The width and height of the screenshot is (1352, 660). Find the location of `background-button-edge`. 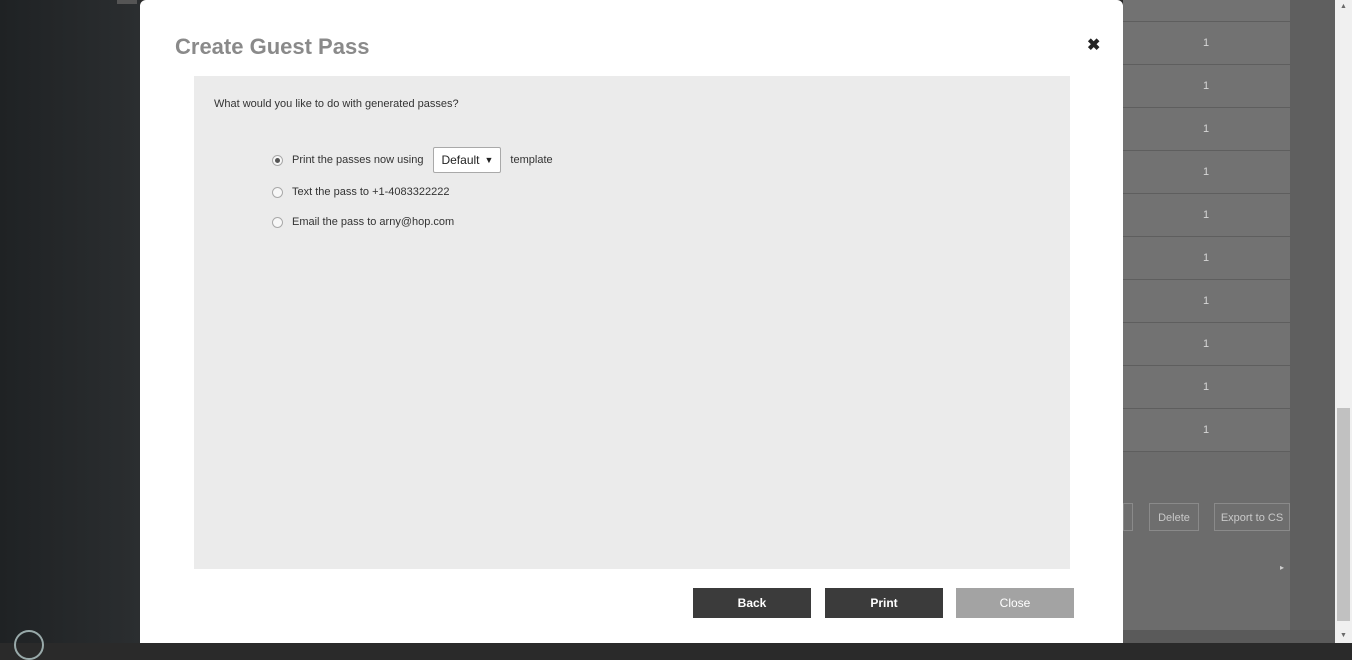

background-button-edge is located at coordinates (1128, 517).